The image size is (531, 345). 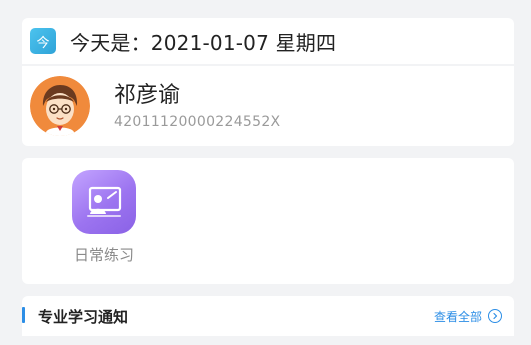 I want to click on date-text: 今天是：2021-01-07 星期四, so click(x=203, y=42).